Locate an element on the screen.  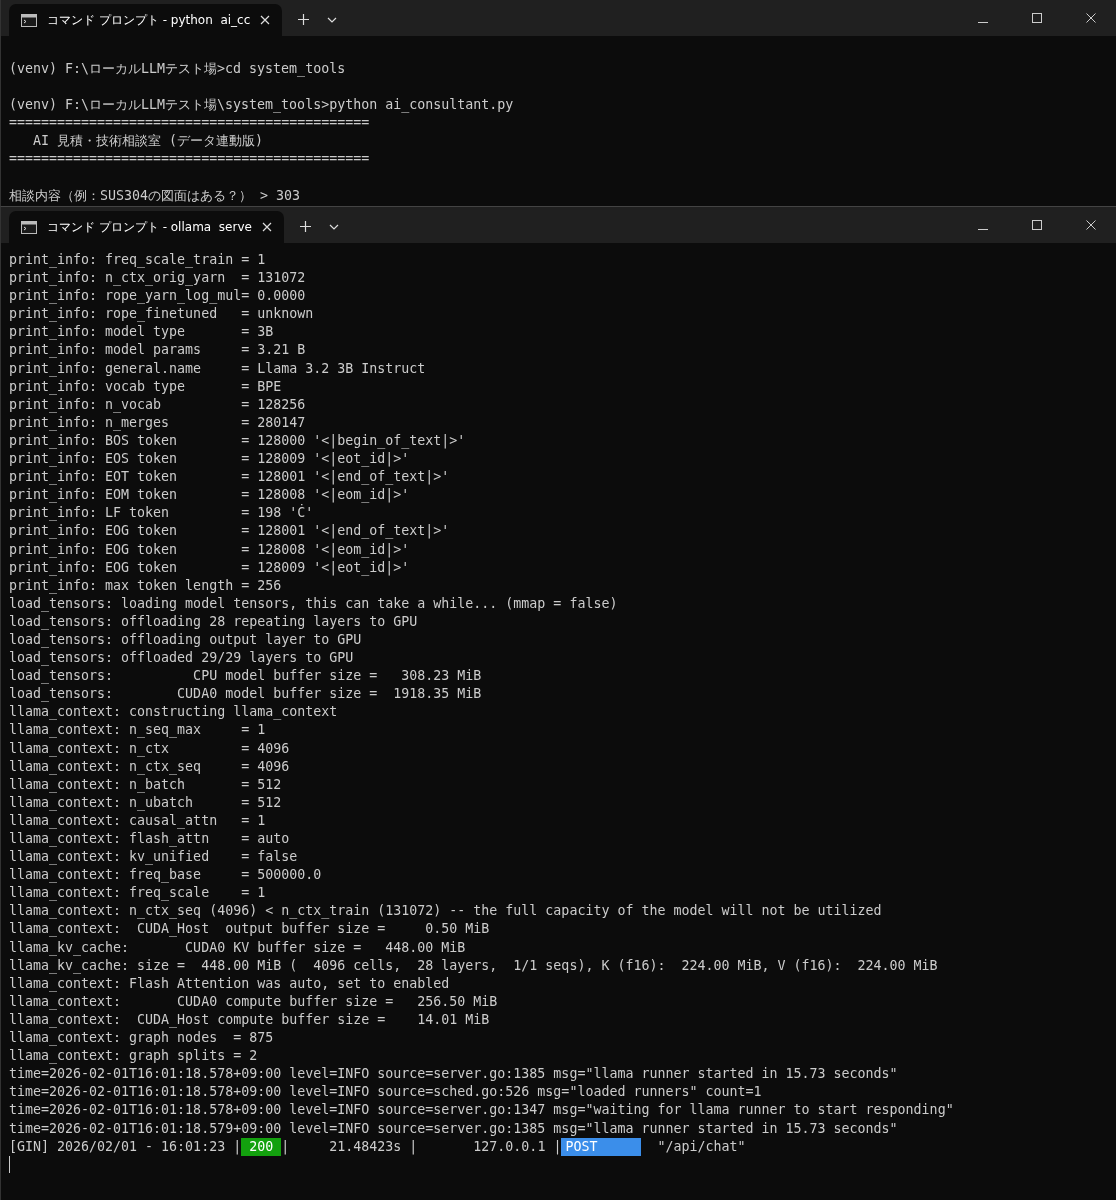
terminal-line: llama_context: causal_attn = 1 is located at coordinates (138, 820).